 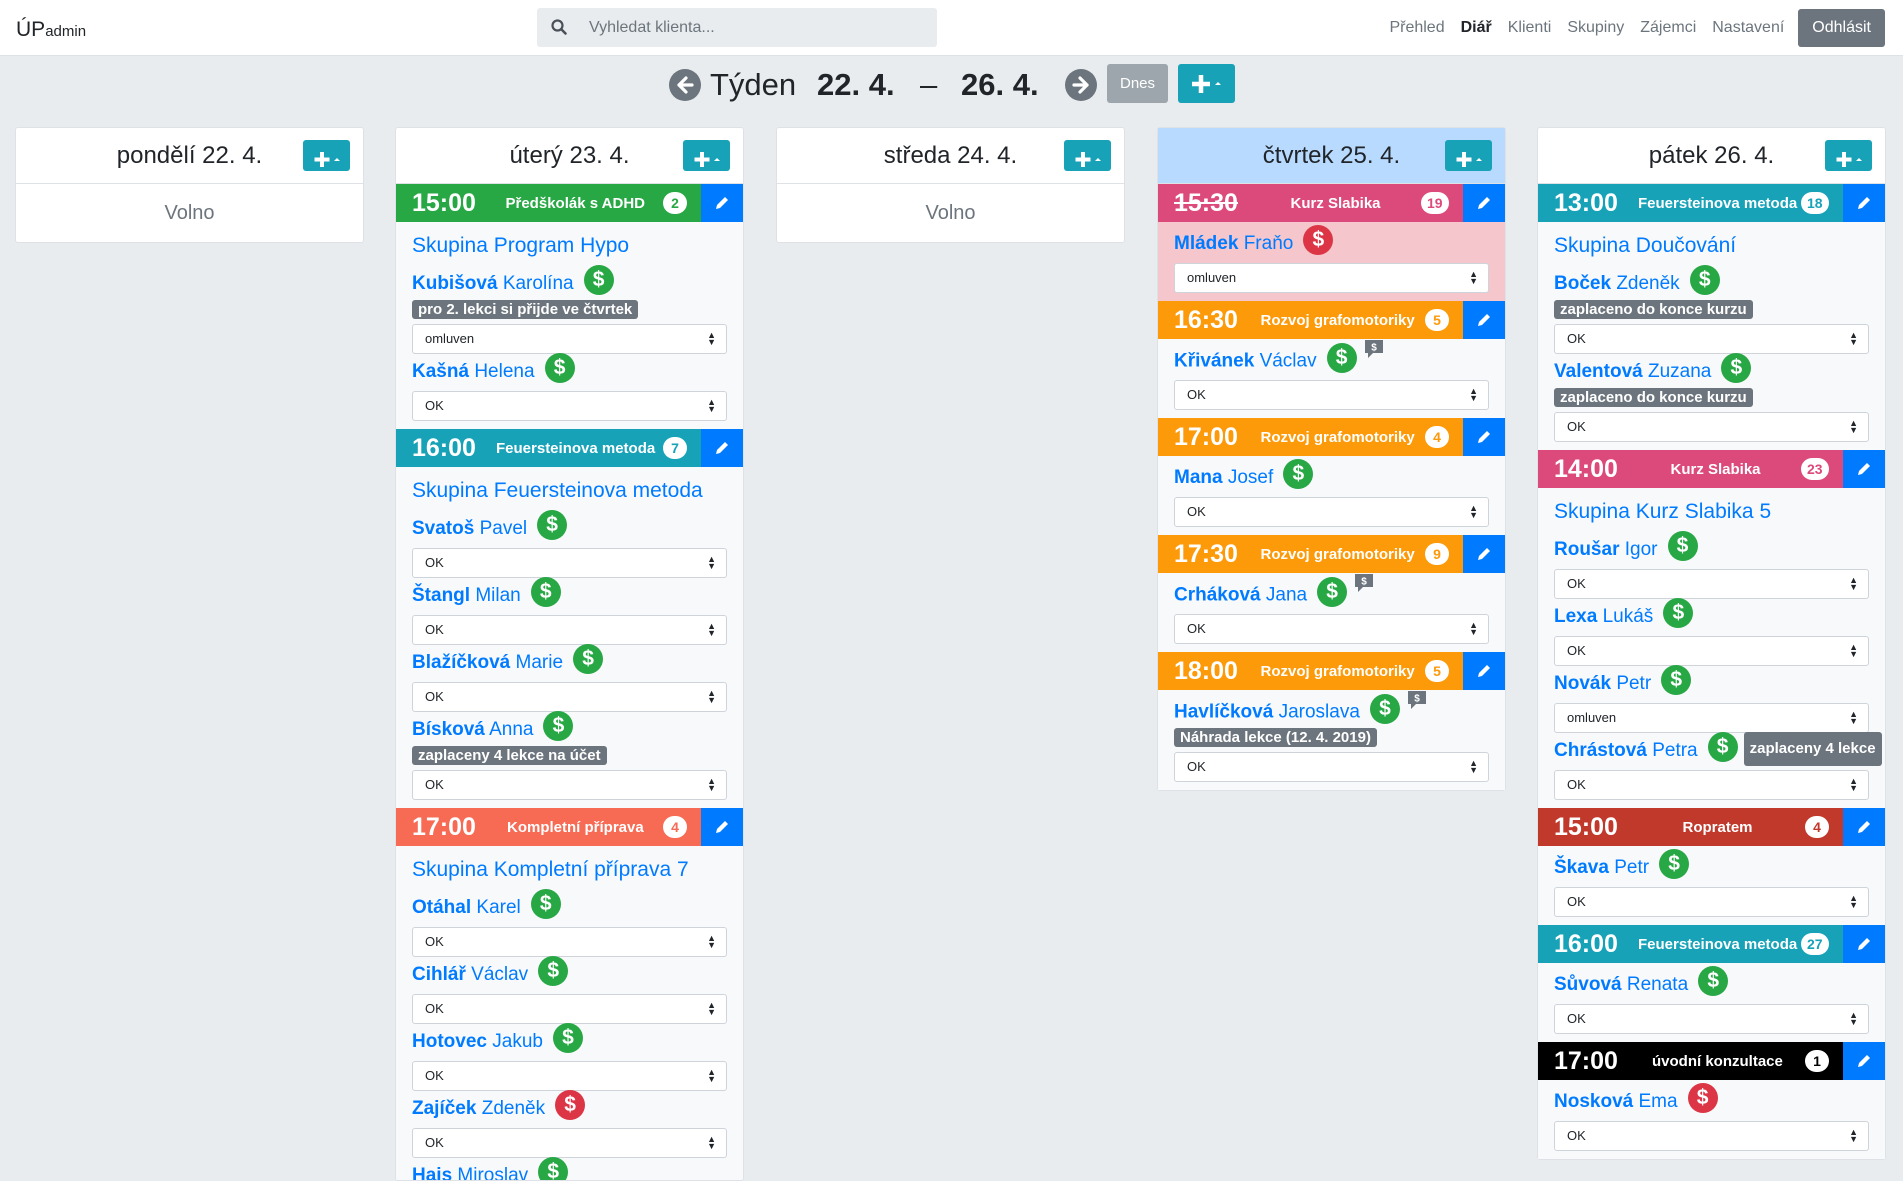 What do you see at coordinates (478, 1108) in the screenshot?
I see `client-name-link: Zajíček Zdeněk` at bounding box center [478, 1108].